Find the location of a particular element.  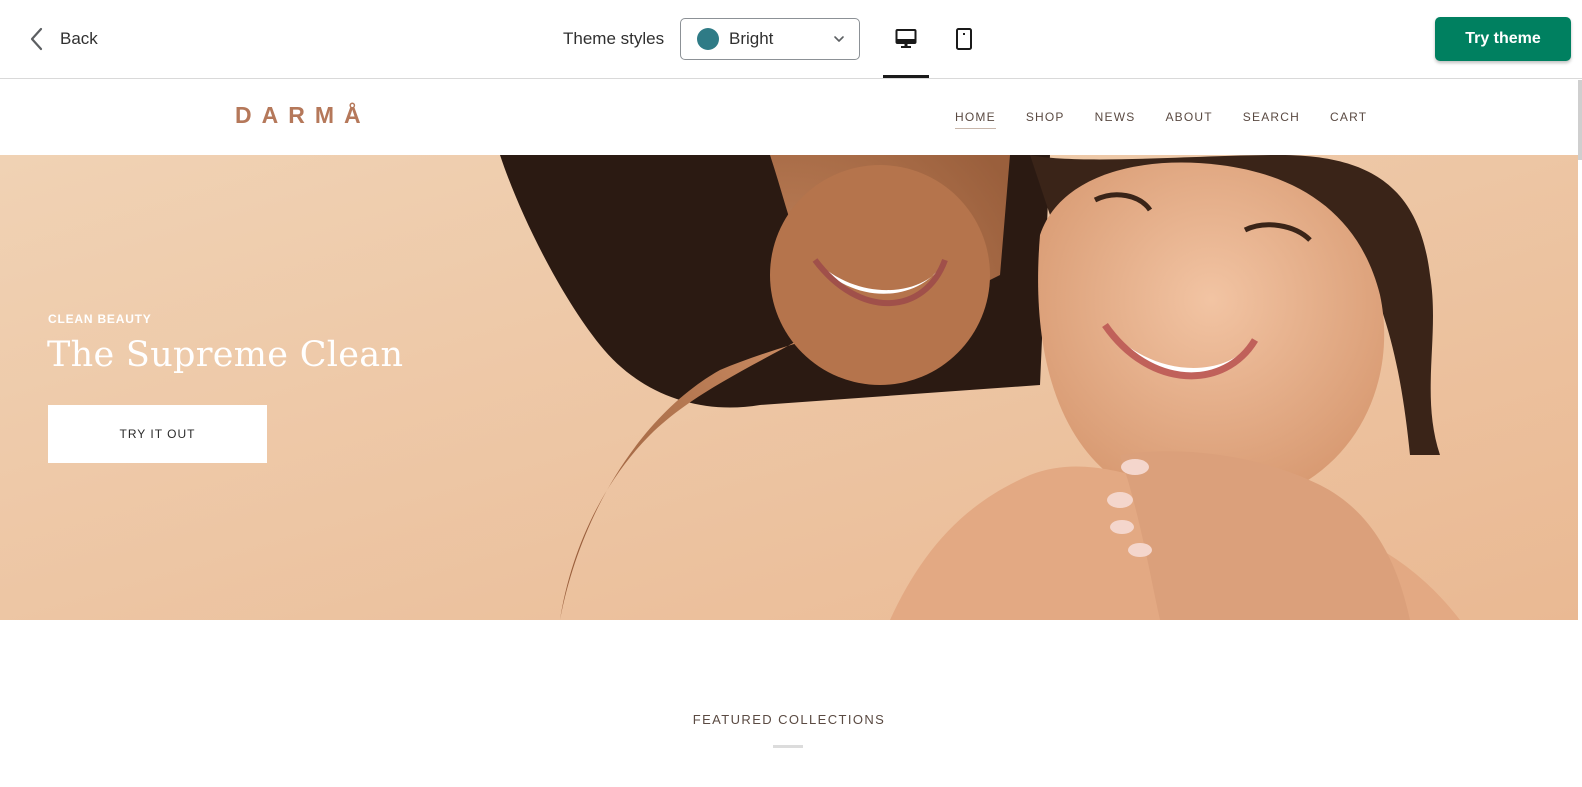

mobile-icon is located at coordinates (964, 39).